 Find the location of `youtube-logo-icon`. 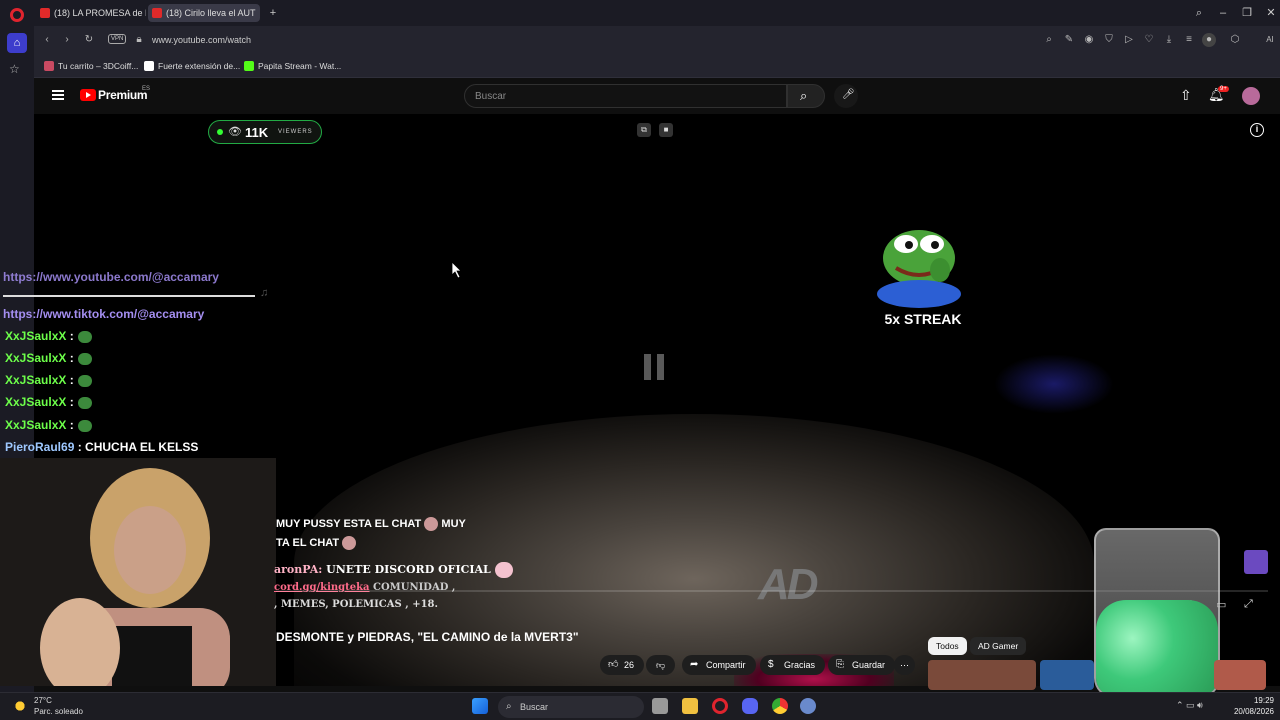

youtube-logo-icon is located at coordinates (88, 95).